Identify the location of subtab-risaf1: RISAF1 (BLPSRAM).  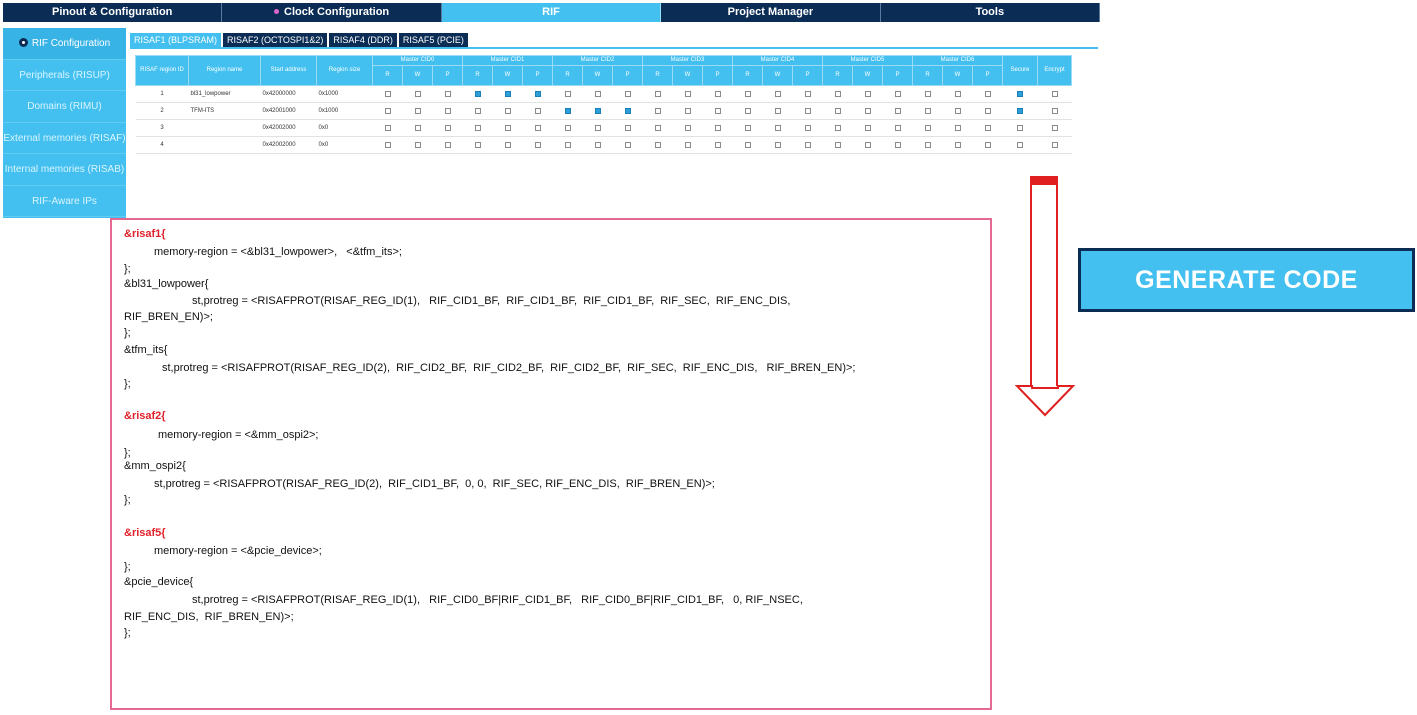
(176, 40).